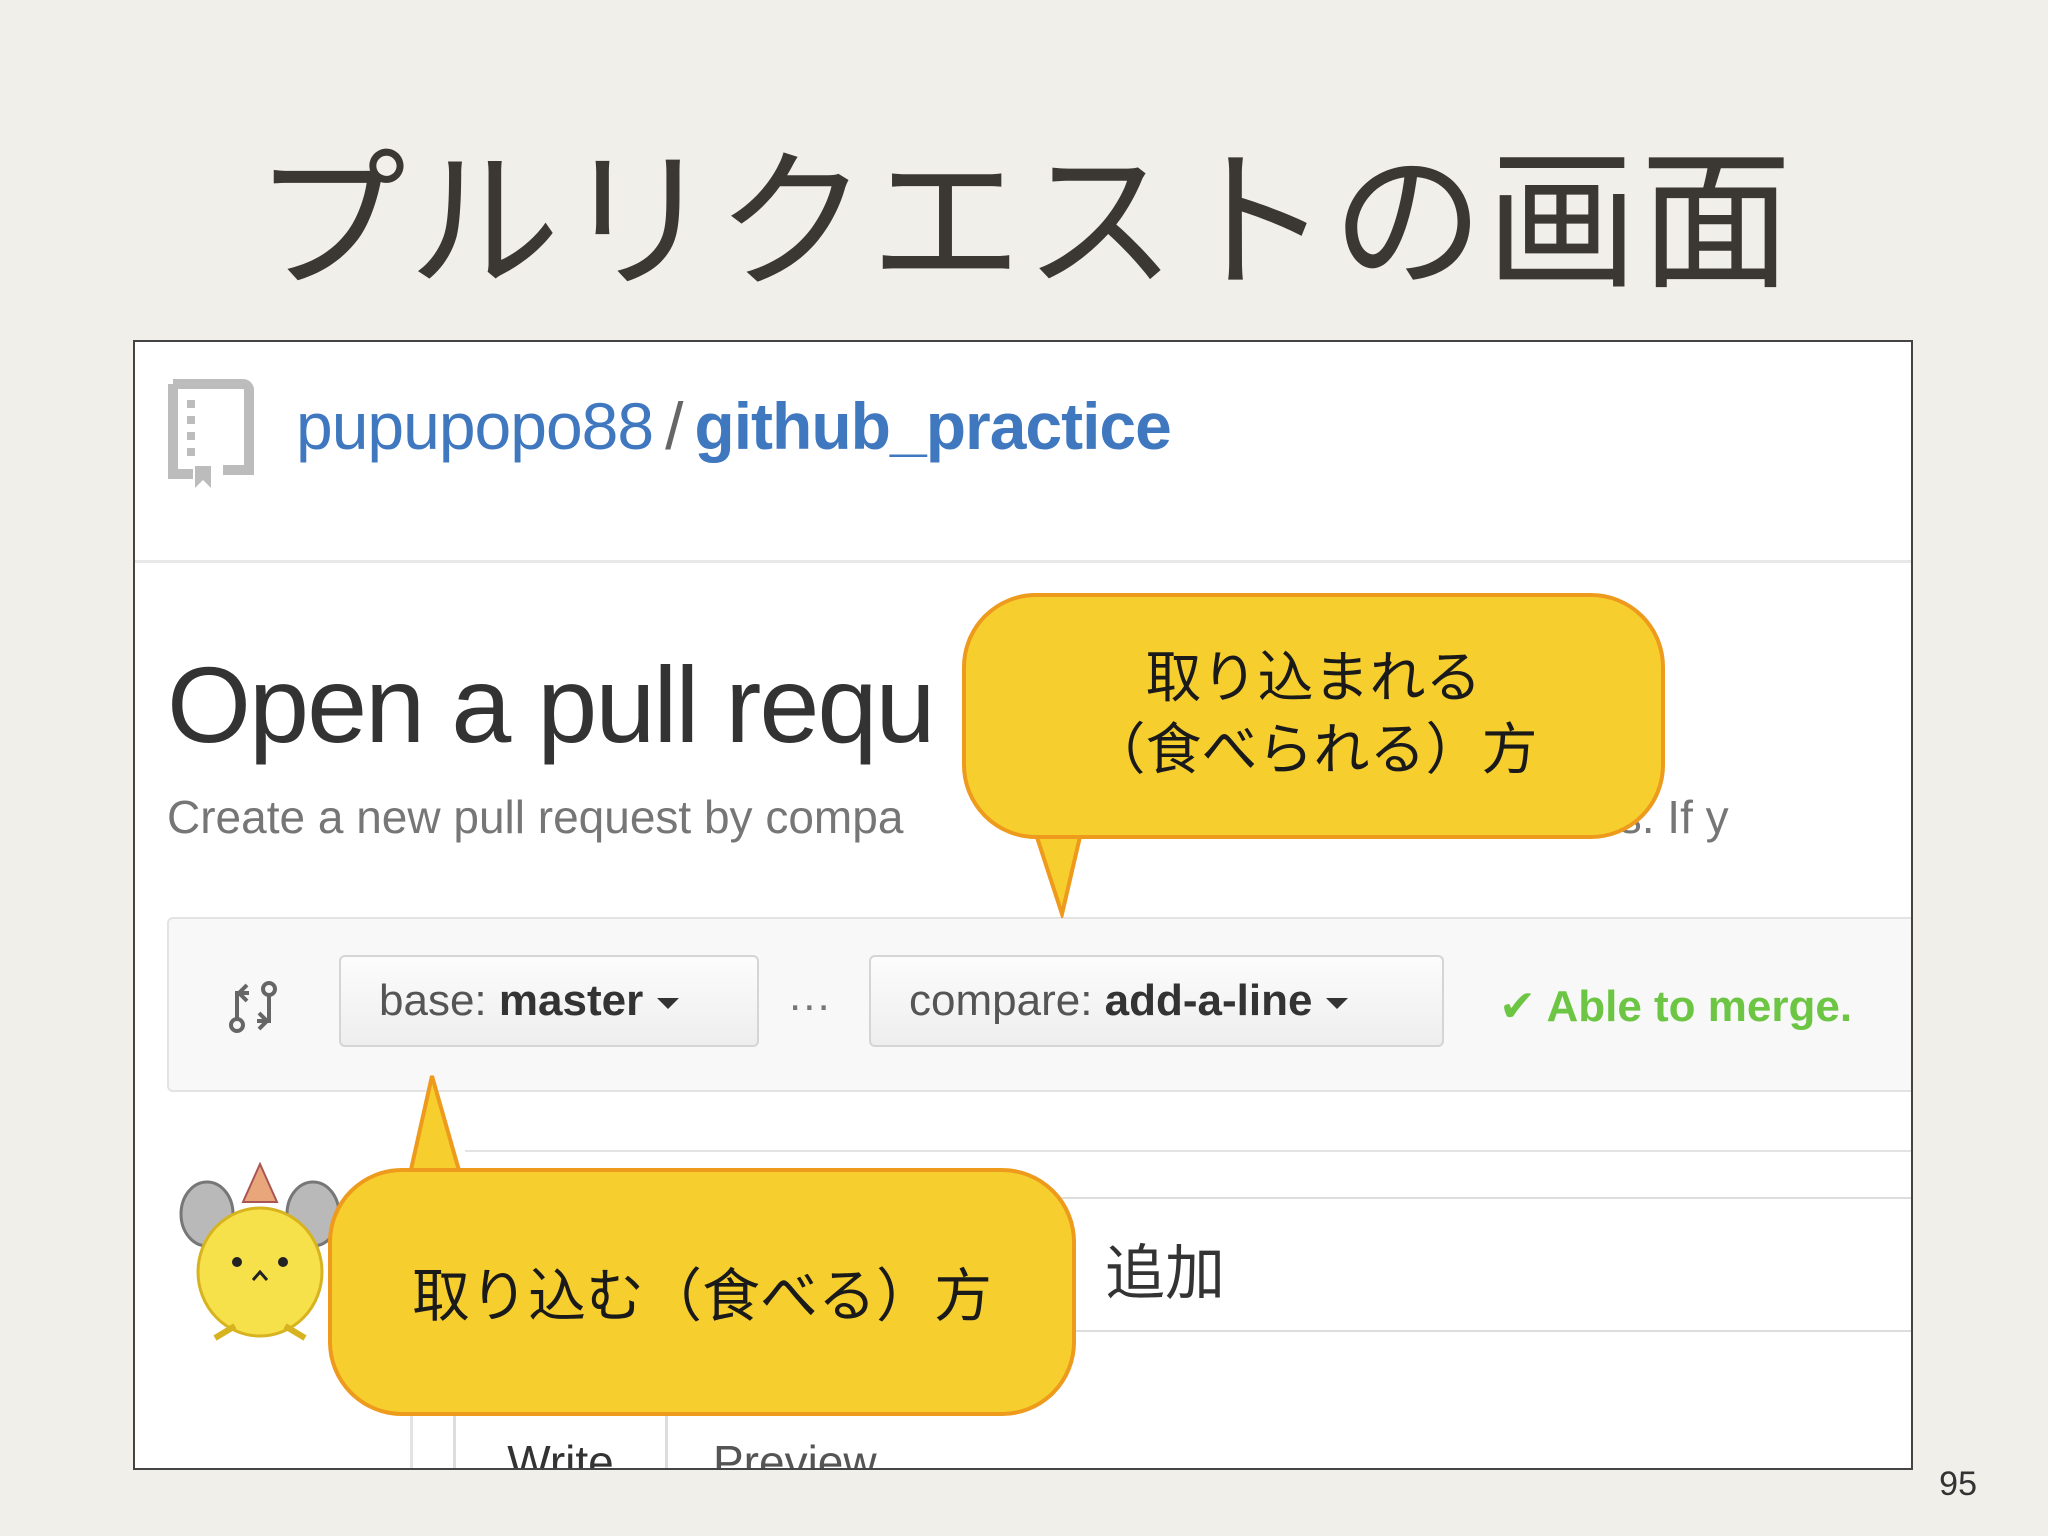 The width and height of the screenshot is (2048, 1536). I want to click on compare-arrows-icon, so click(253, 1007).